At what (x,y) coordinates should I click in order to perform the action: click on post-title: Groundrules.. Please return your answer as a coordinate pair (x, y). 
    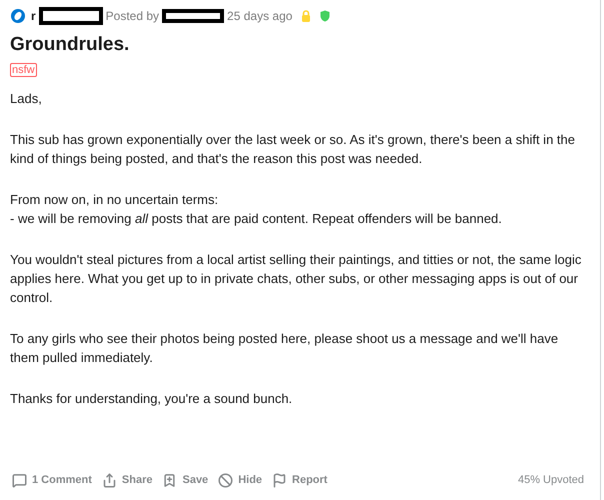
    Looking at the image, I should click on (70, 45).